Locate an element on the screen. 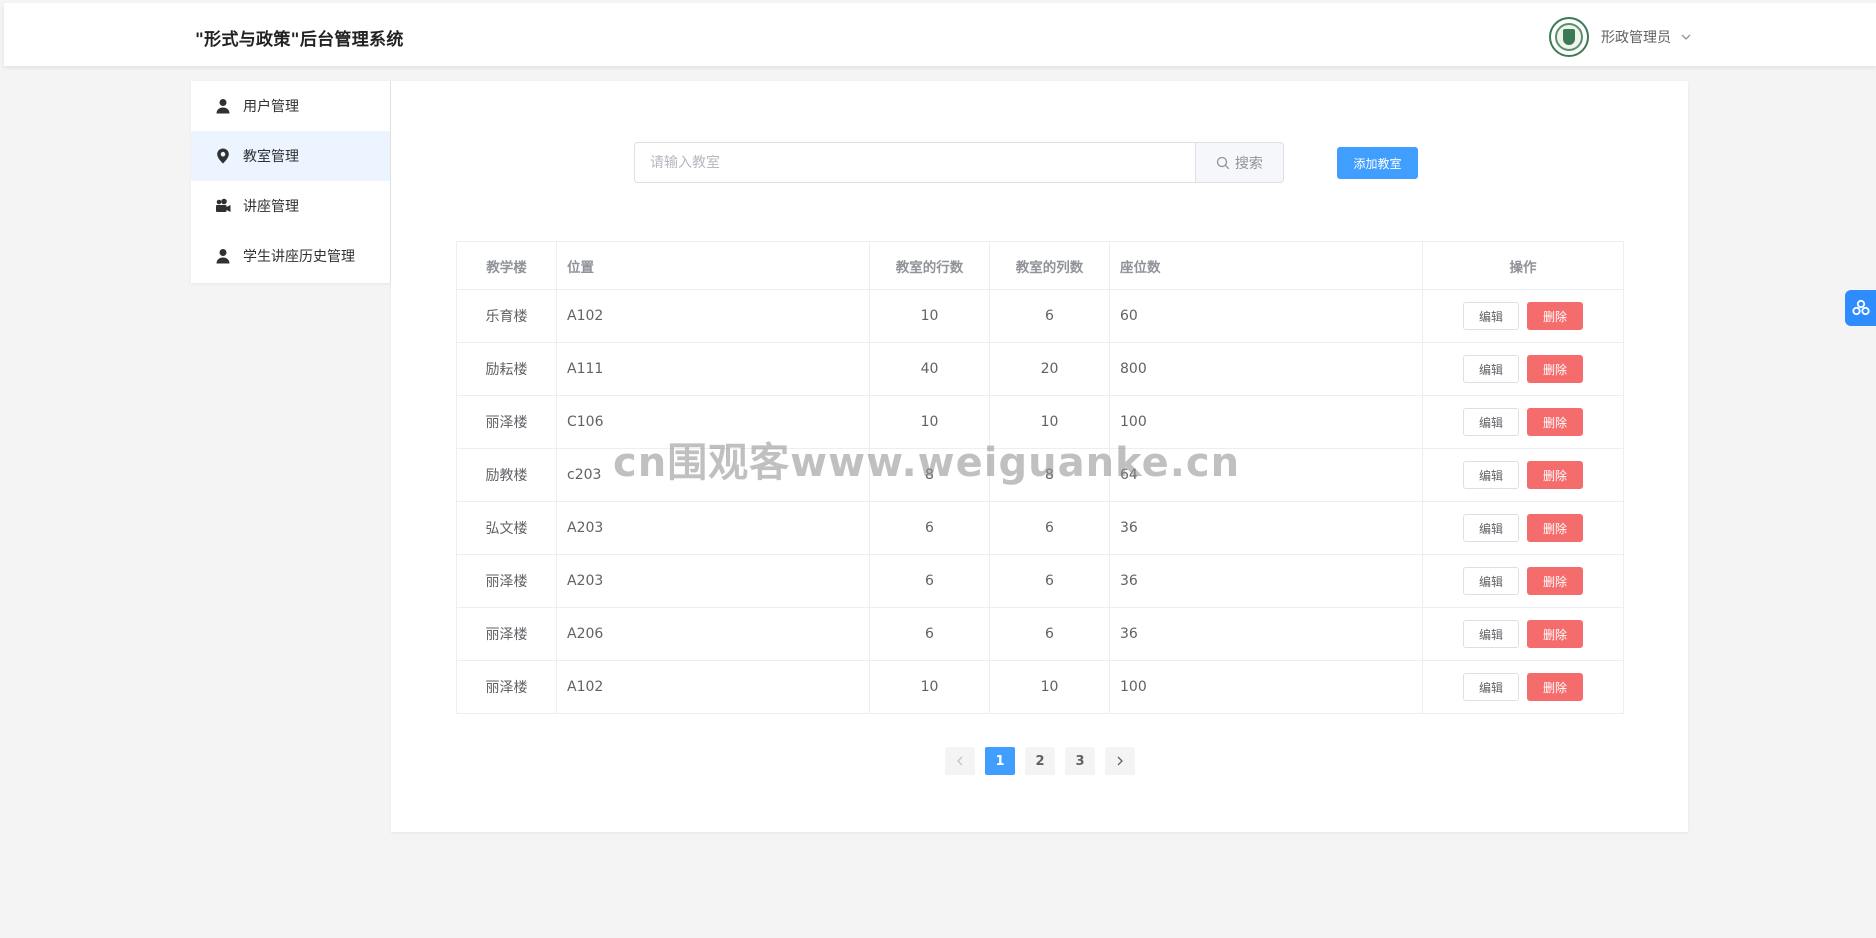 The height and width of the screenshot is (938, 1876). column-header-actions: 操作 is located at coordinates (1523, 265).